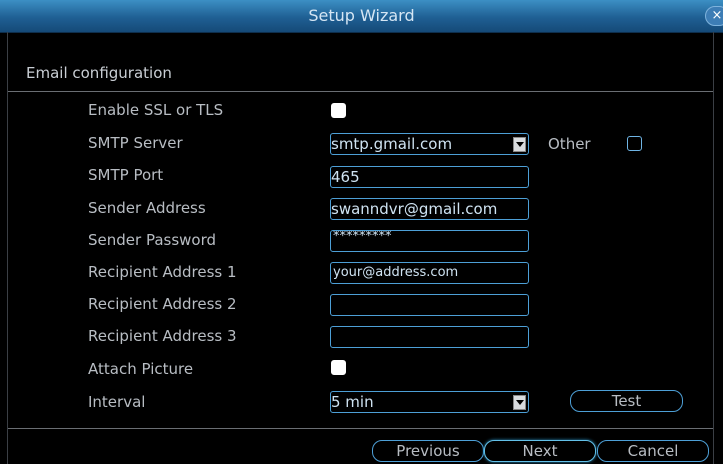 The height and width of the screenshot is (464, 723). Describe the element at coordinates (569, 144) in the screenshot. I see `other-label: Other` at that location.